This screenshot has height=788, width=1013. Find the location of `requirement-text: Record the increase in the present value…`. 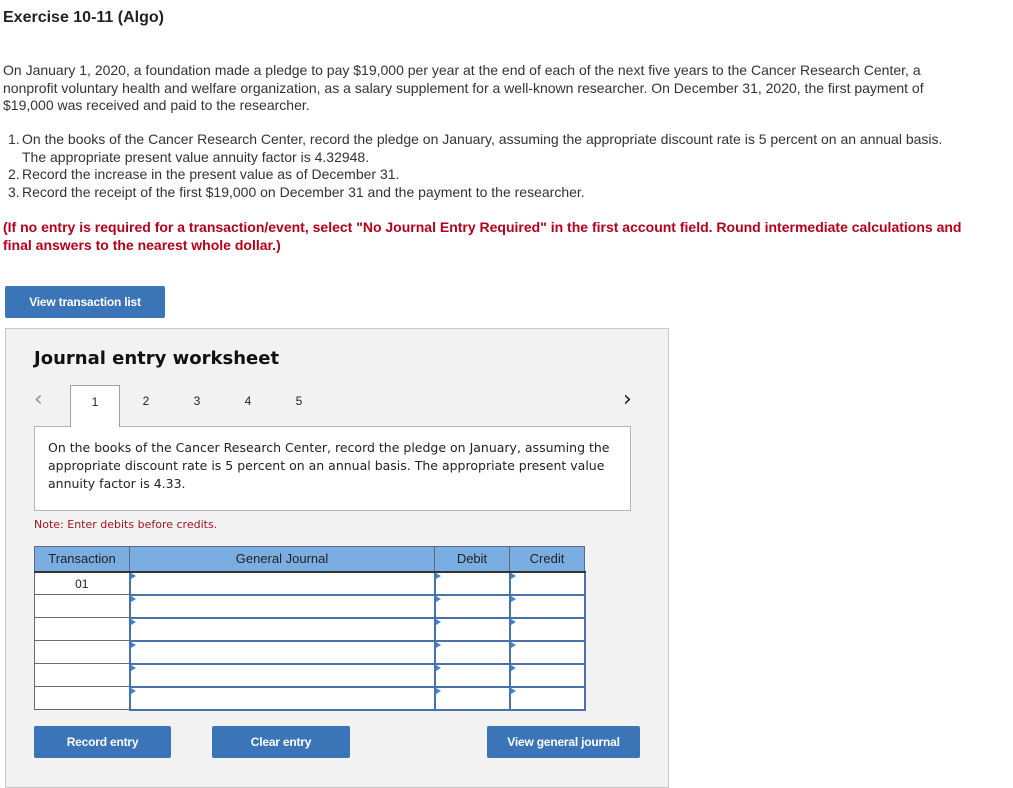

requirement-text: Record the increase in the present value… is located at coordinates (211, 174).